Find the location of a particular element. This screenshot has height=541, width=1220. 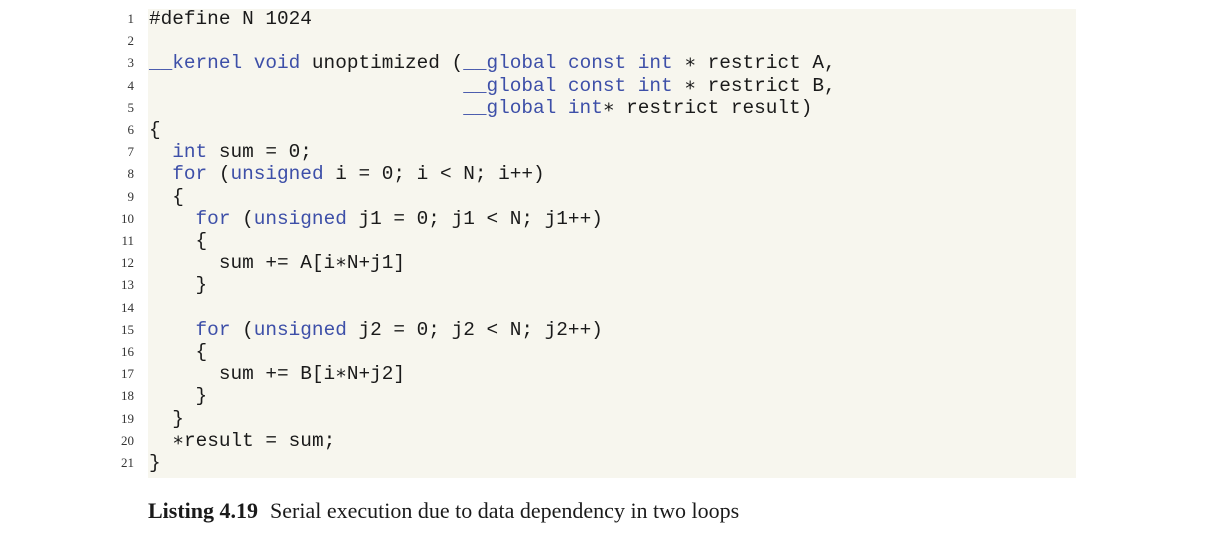

line-number: 14 is located at coordinates (127, 307).